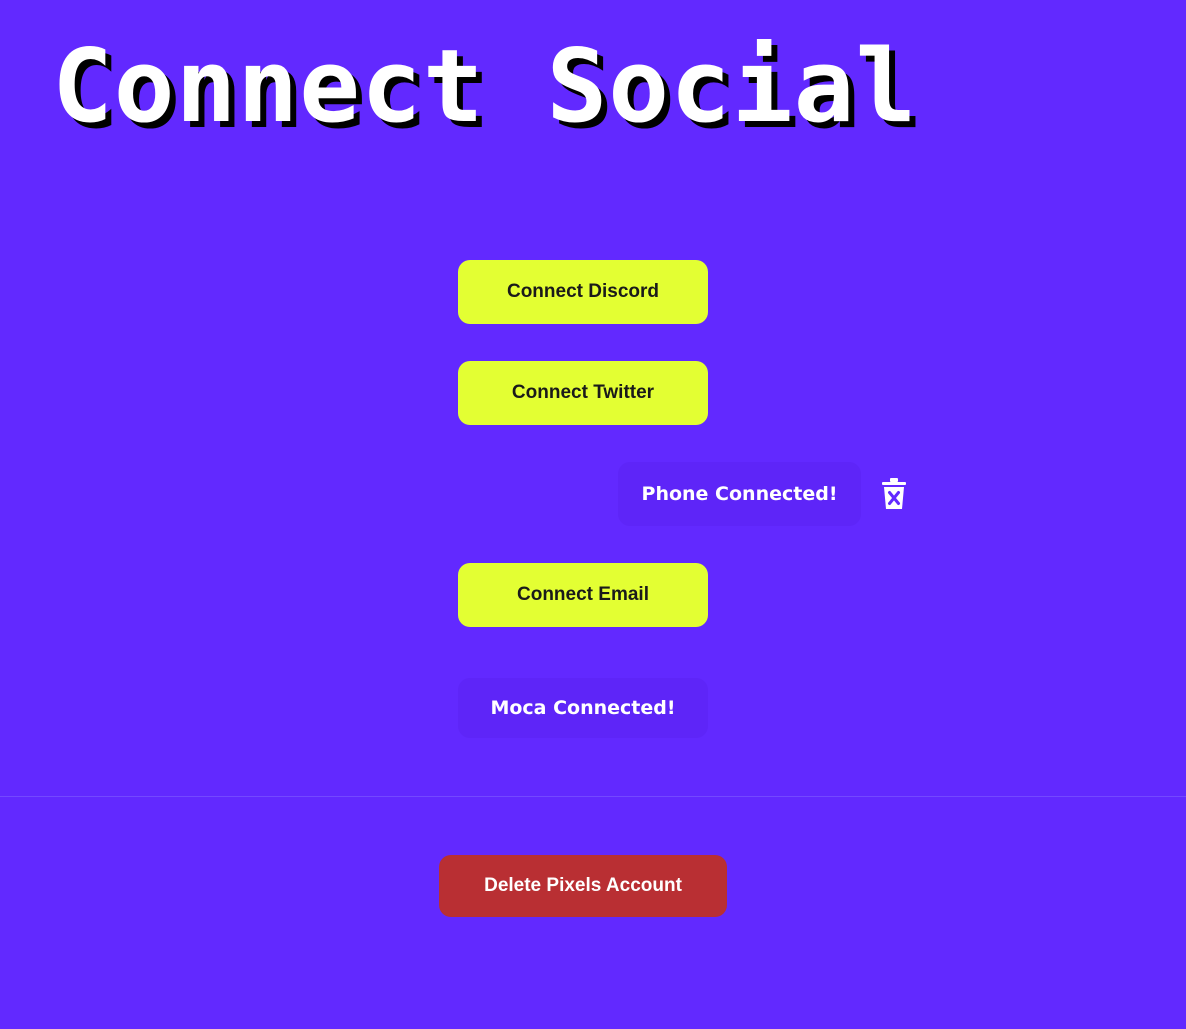  What do you see at coordinates (739, 494) in the screenshot?
I see `phone-connected-status: Phone Connected!` at bounding box center [739, 494].